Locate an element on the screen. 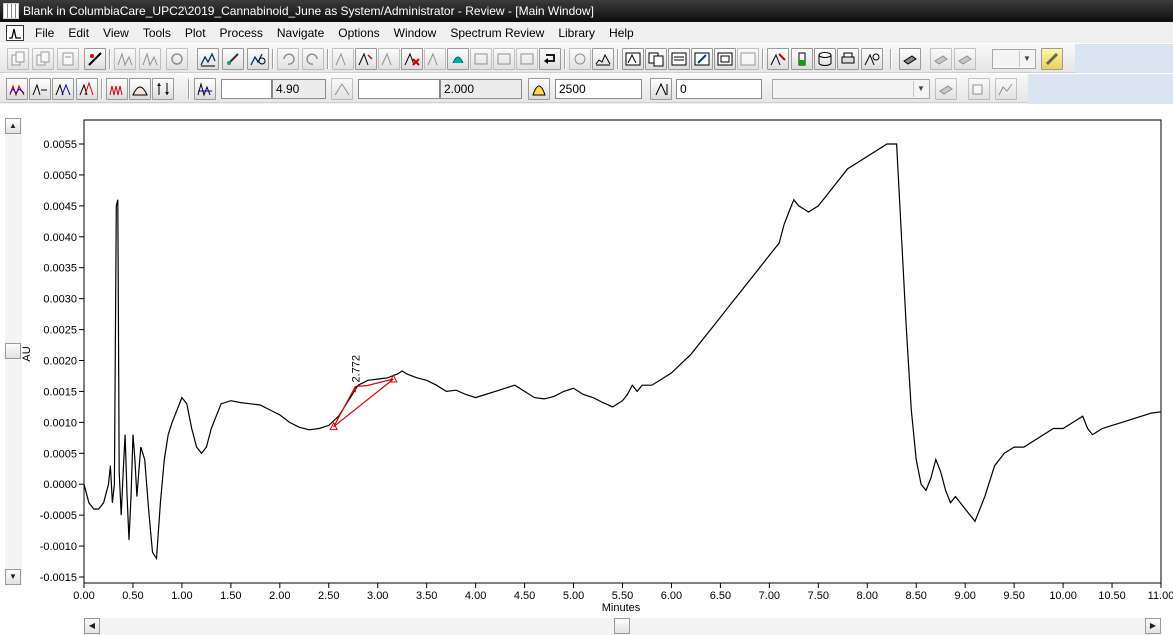 The height and width of the screenshot is (635, 1173). paste-icon is located at coordinates (68, 59).